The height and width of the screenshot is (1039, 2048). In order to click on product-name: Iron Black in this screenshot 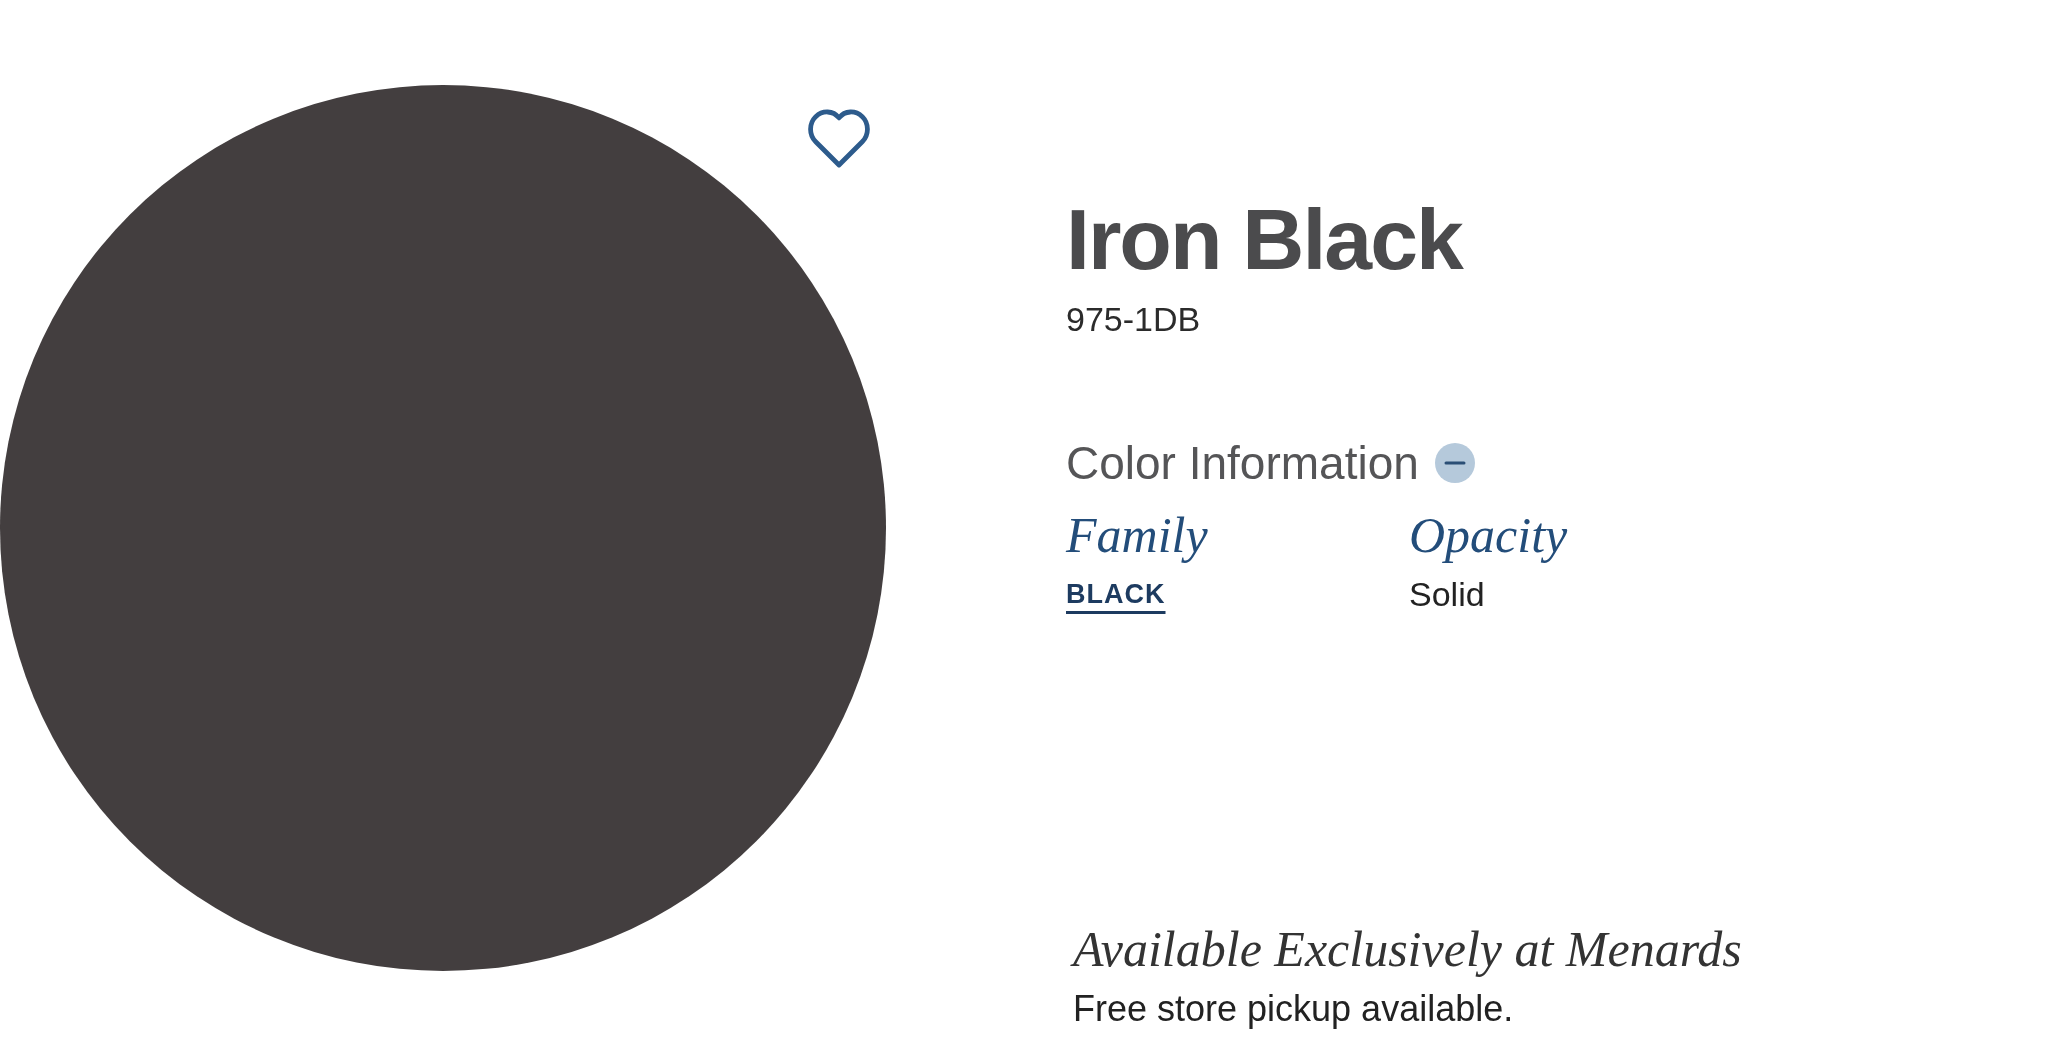, I will do `click(1264, 239)`.